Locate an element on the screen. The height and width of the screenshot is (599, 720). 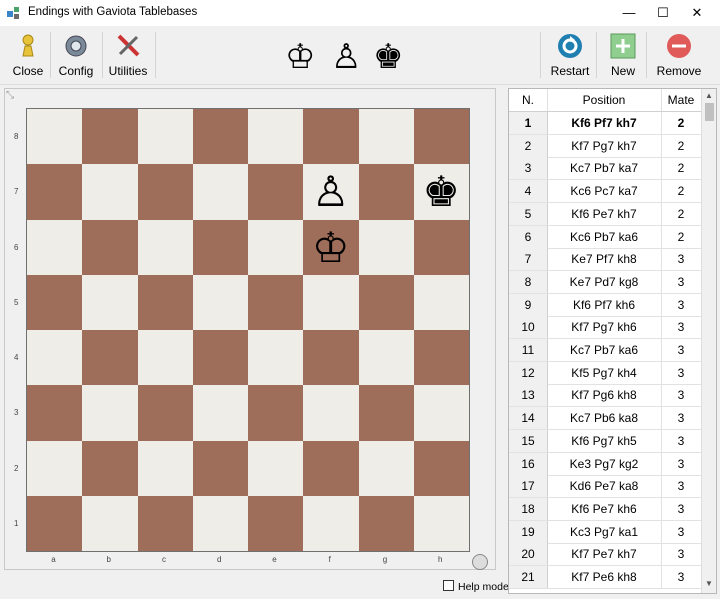
row-number: 10 is located at coordinates (528, 328).